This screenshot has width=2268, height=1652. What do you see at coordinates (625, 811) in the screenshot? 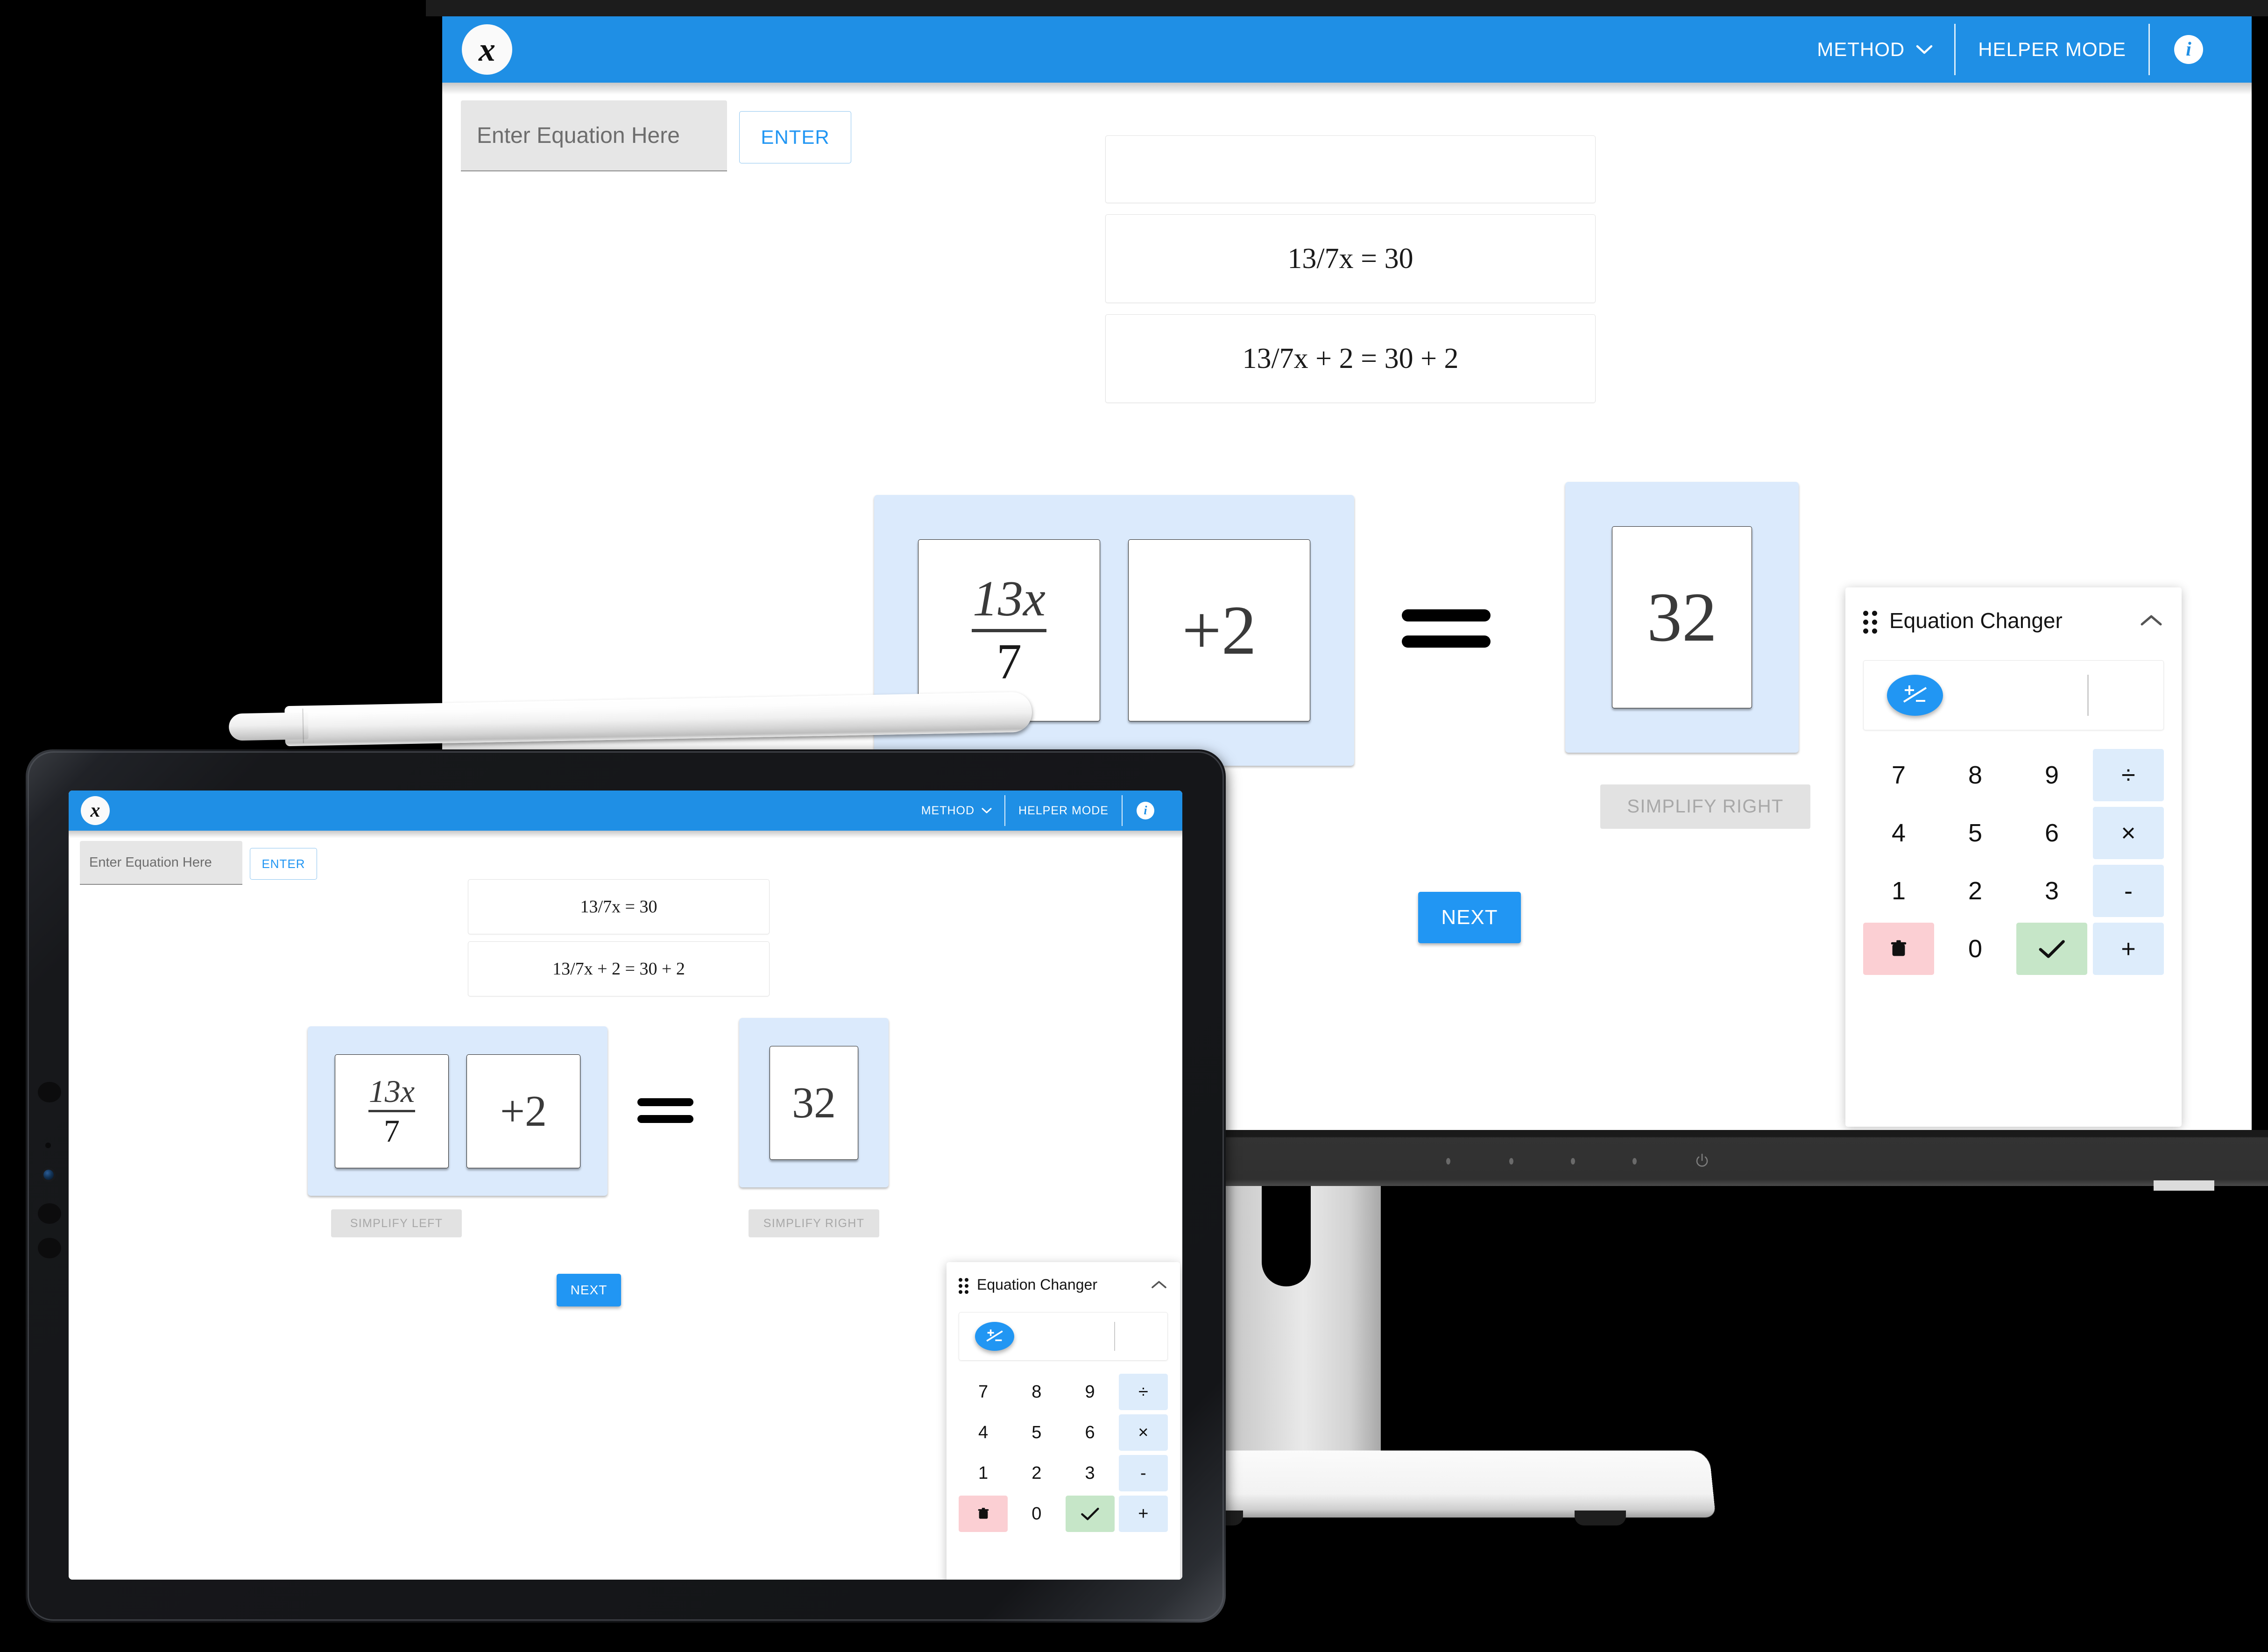
I see `app-header: x METHOD HELPER MODE i` at bounding box center [625, 811].